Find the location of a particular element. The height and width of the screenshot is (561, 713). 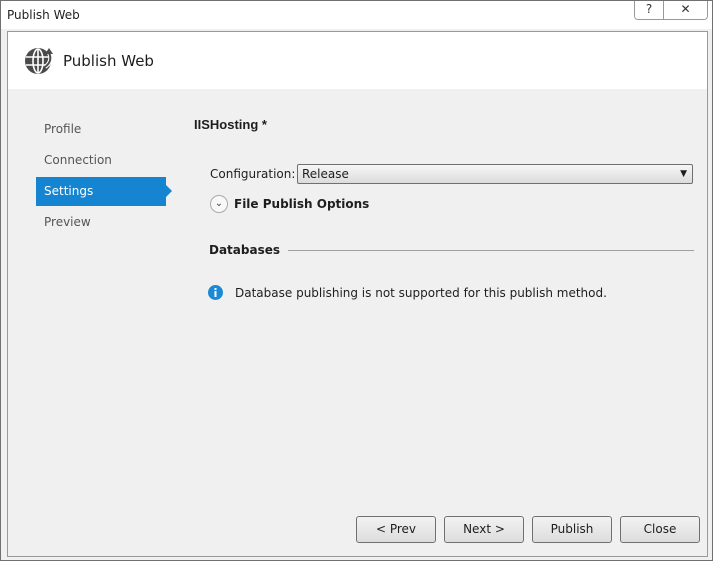

configuration-label: Configuration: is located at coordinates (253, 174).